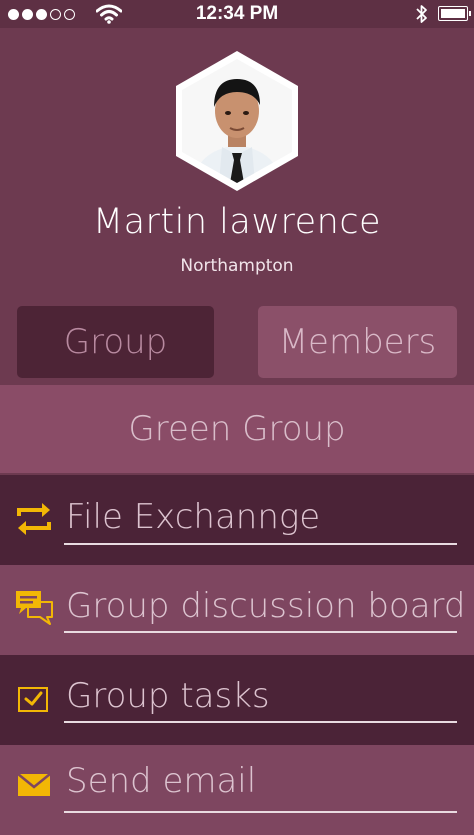 This screenshot has width=474, height=835. What do you see at coordinates (34, 699) in the screenshot?
I see `checkbox-icon` at bounding box center [34, 699].